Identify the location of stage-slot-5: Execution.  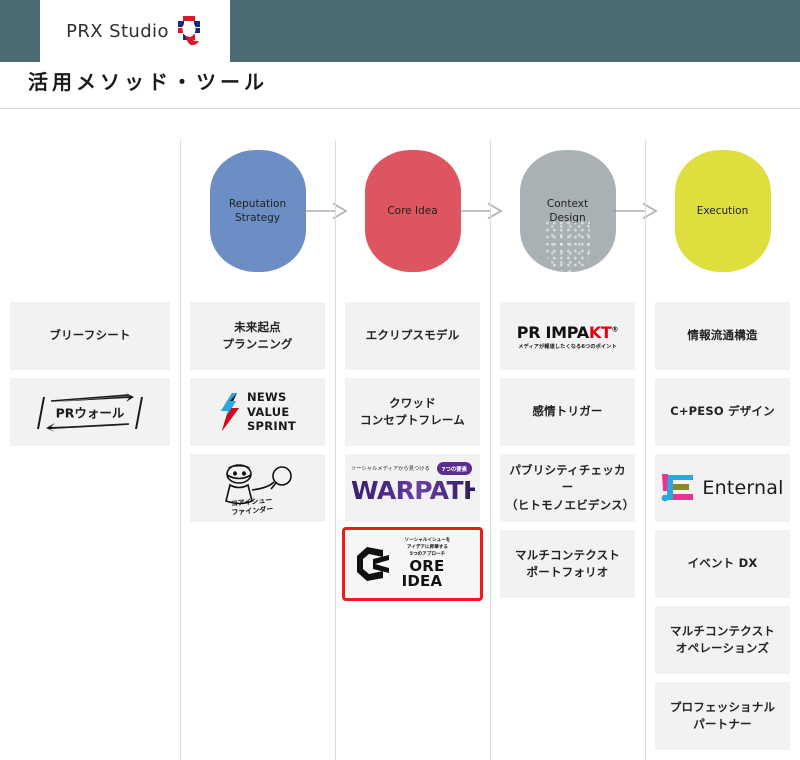
(722, 220).